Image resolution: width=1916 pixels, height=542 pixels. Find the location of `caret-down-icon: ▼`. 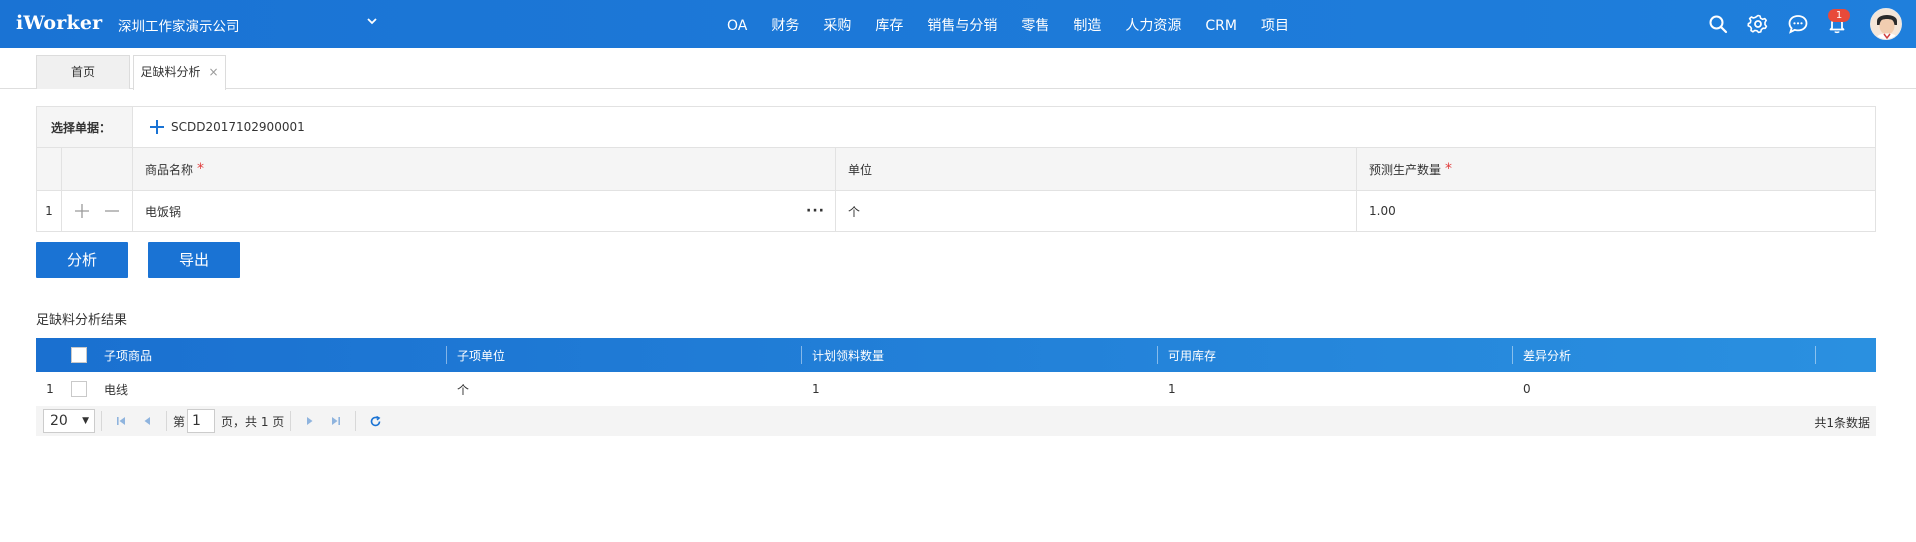

caret-down-icon: ▼ is located at coordinates (85, 421).